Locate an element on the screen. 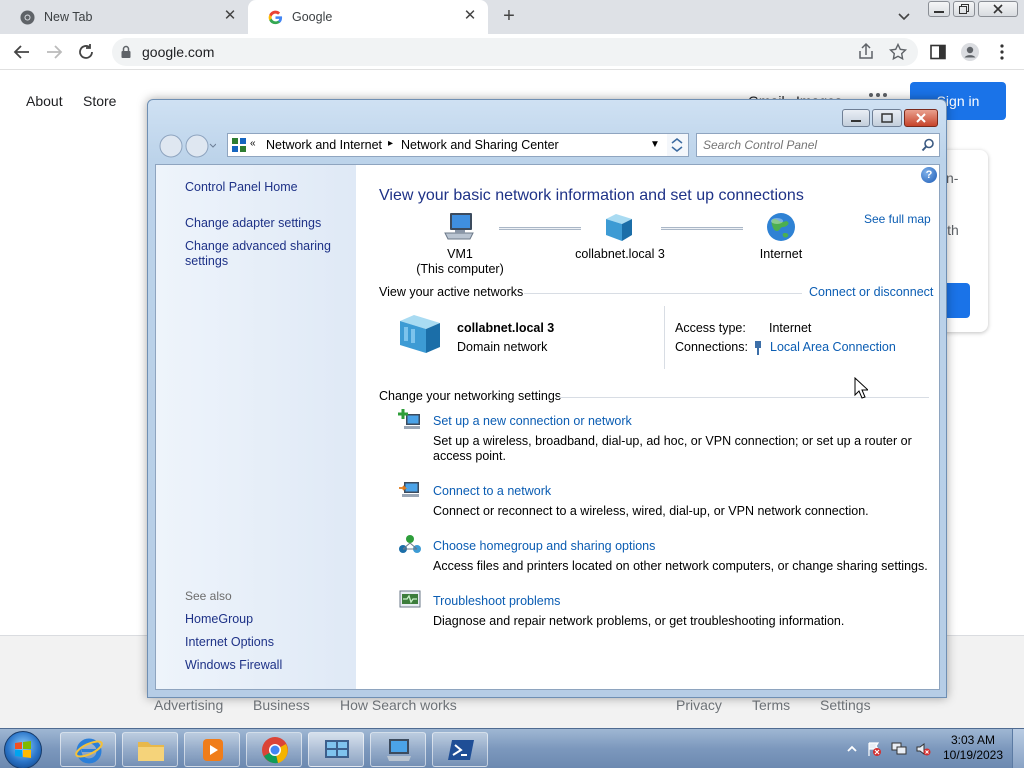  close-icon is located at coordinates (921, 118).